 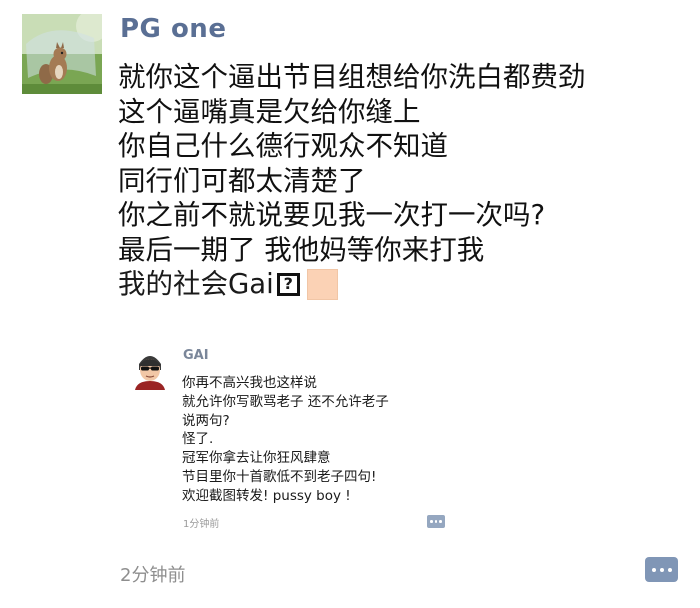 I want to click on embedded-line: 说两句?, so click(x=206, y=420).